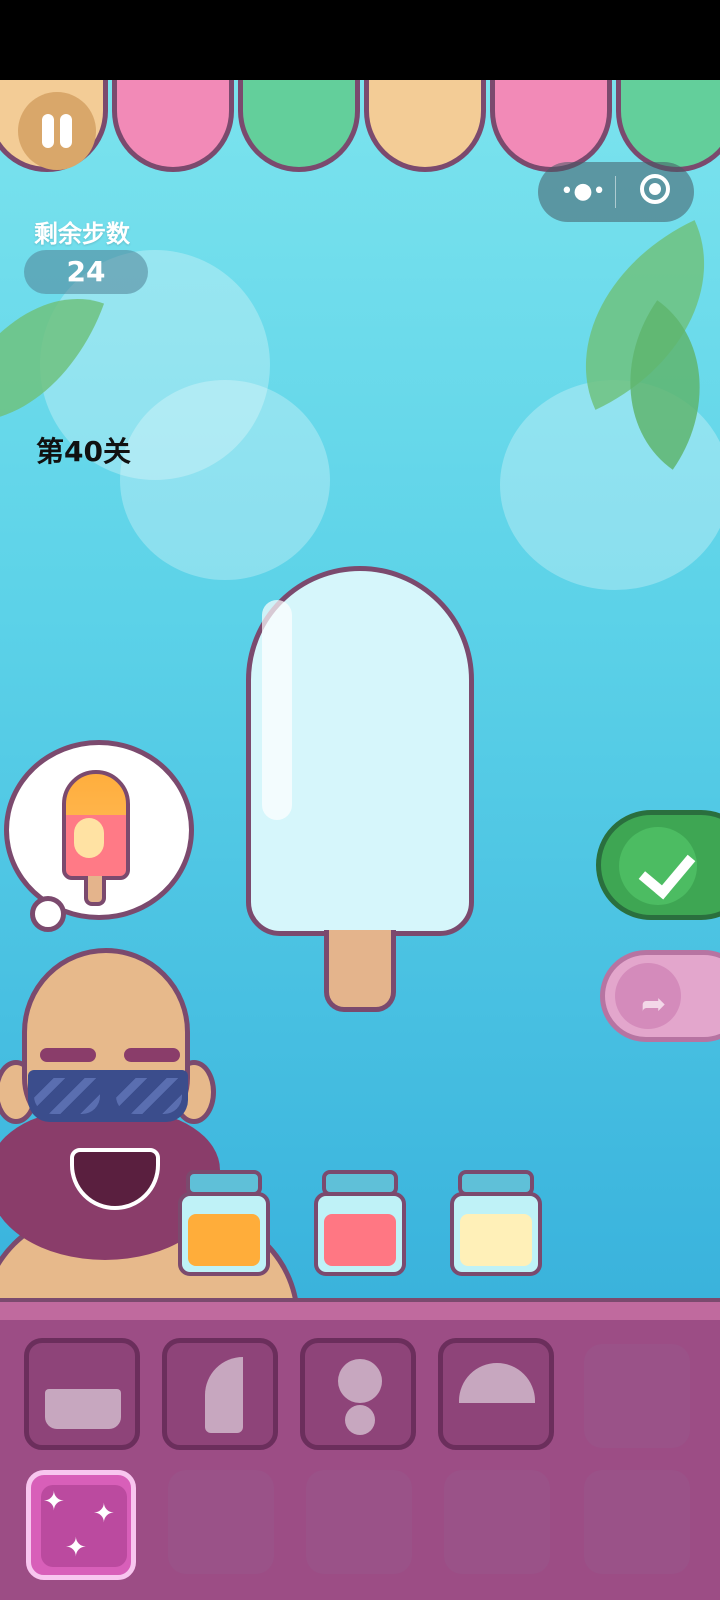 This screenshot has height=1600, width=720. I want to click on confirm-button-inner, so click(658, 866).